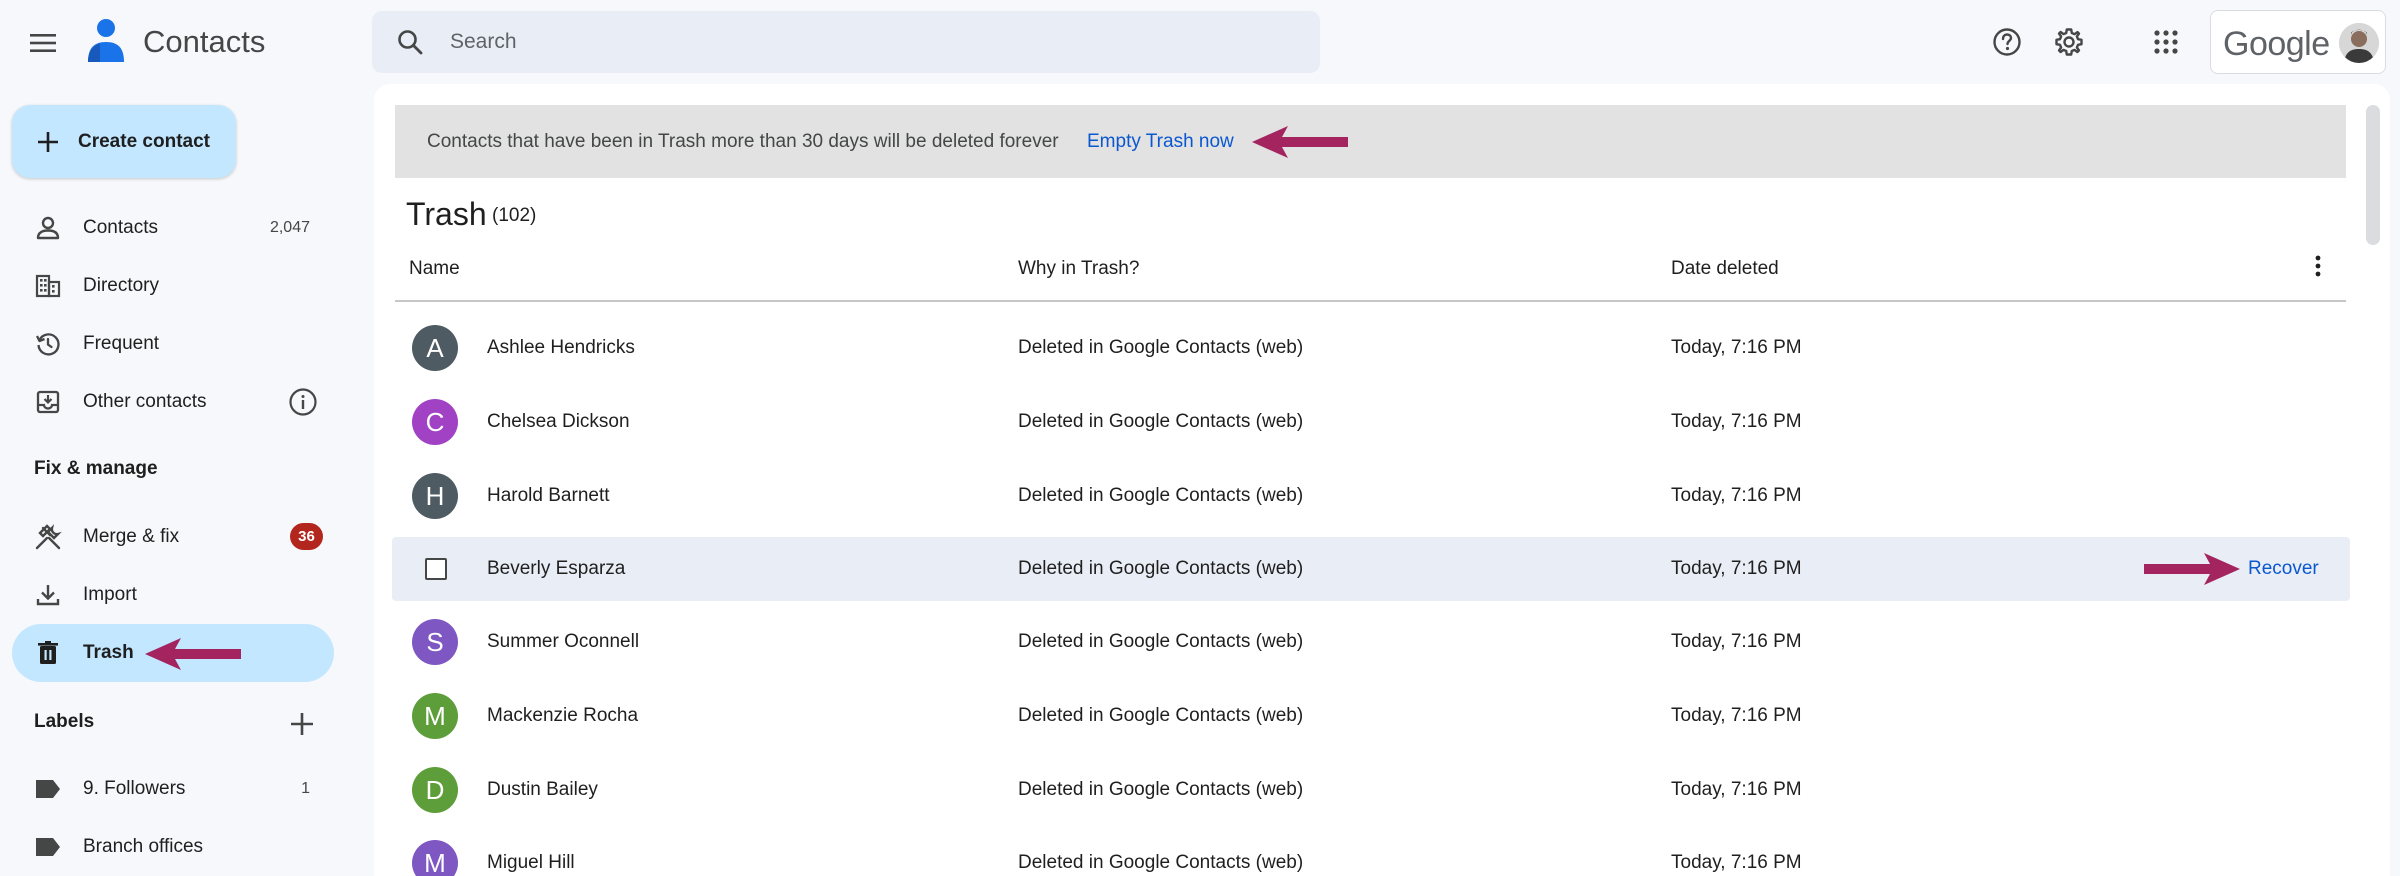 The image size is (2400, 876). I want to click on hamburger-menu-icon, so click(43, 43).